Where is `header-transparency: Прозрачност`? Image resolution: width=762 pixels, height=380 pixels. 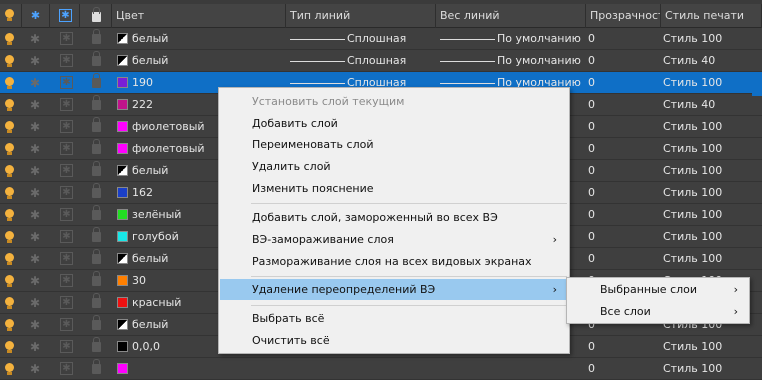
header-transparency: Прозрачност is located at coordinates (623, 16).